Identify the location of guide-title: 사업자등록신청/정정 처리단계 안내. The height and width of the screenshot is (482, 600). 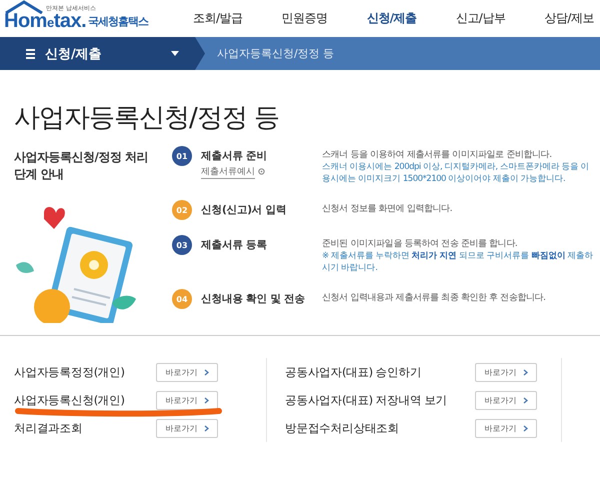
(81, 166).